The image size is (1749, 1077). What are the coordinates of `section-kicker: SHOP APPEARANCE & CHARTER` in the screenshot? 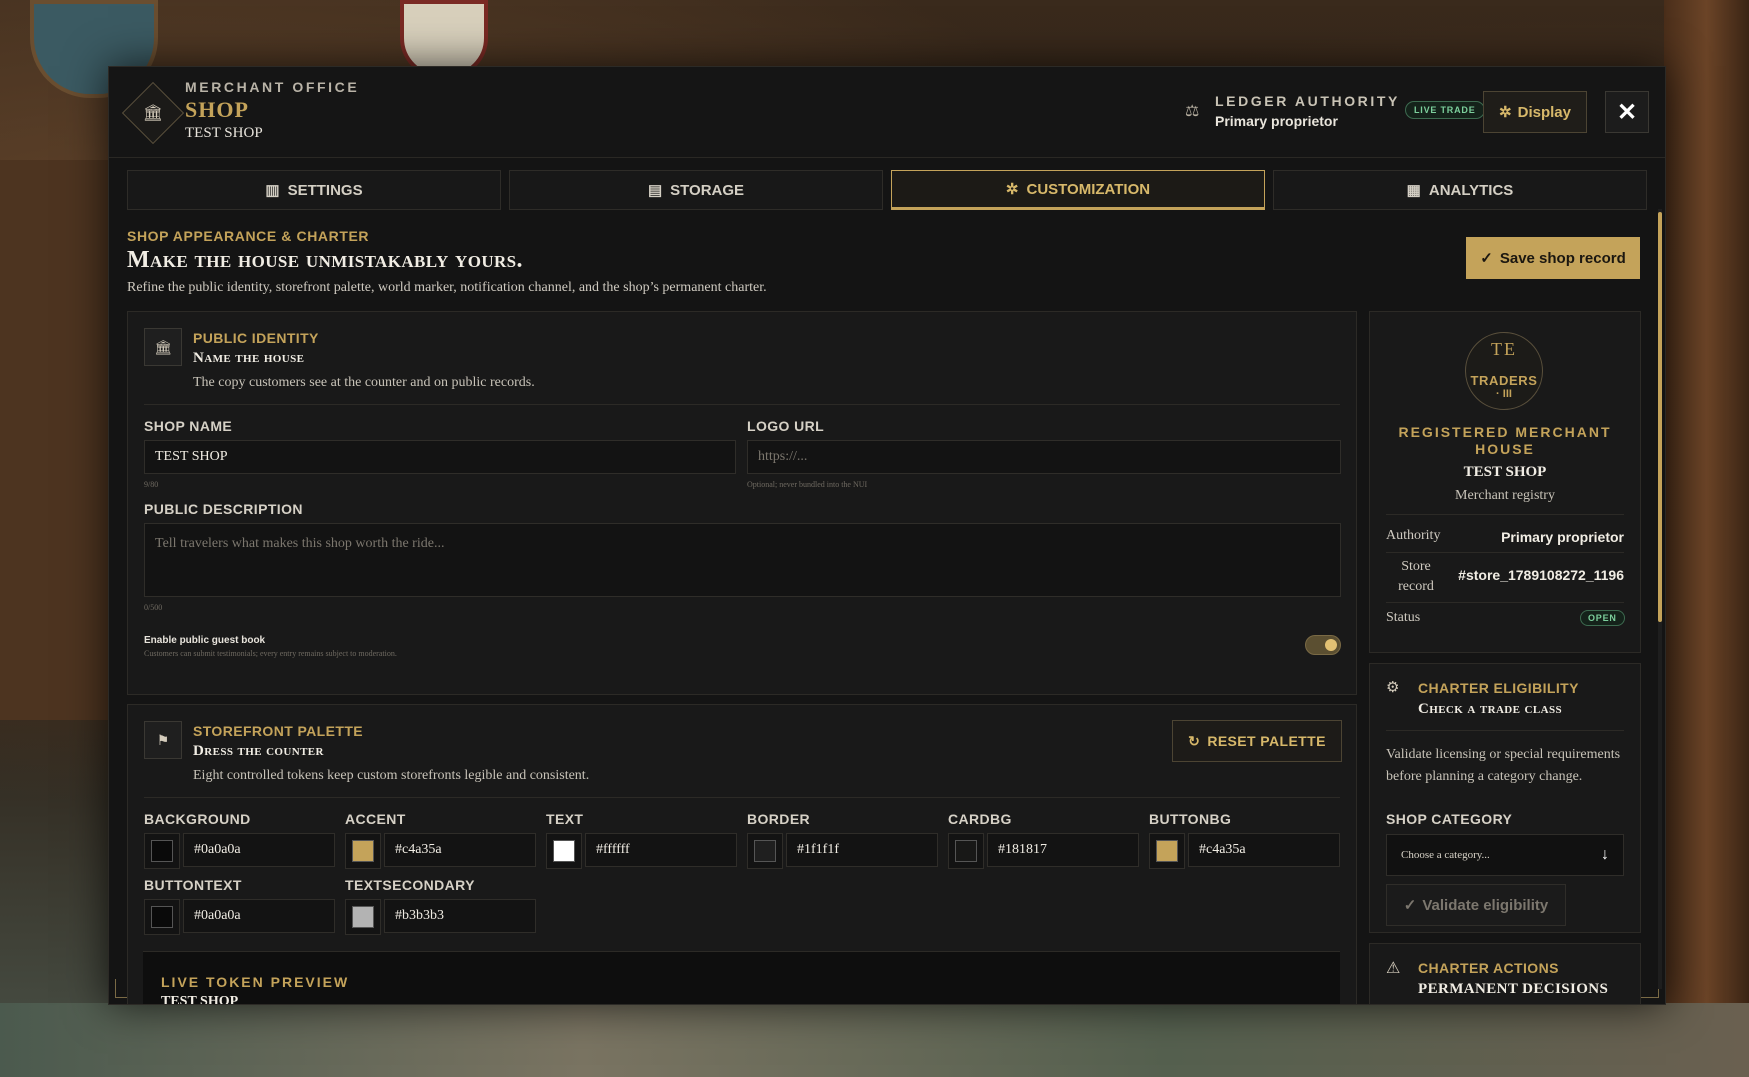 It's located at (248, 236).